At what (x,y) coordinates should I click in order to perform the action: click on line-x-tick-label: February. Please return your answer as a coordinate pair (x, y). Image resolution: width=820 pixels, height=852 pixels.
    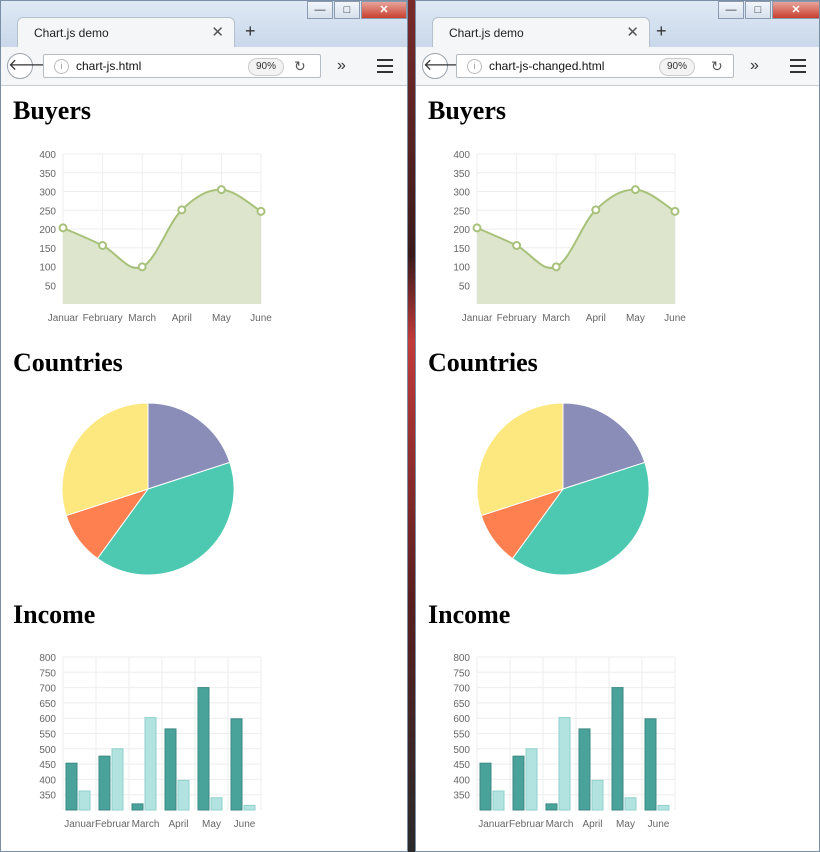
    Looking at the image, I should click on (517, 318).